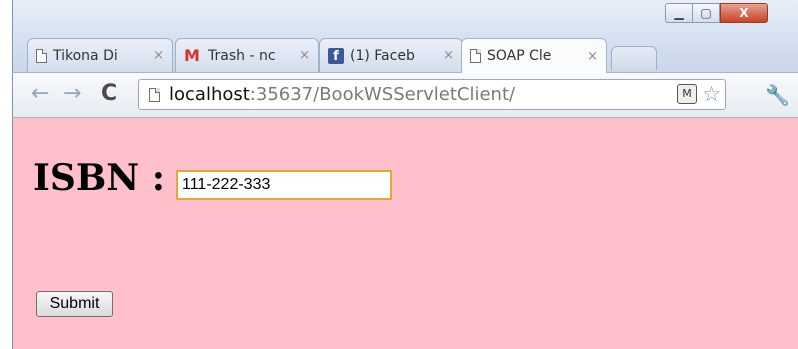 The width and height of the screenshot is (798, 349). What do you see at coordinates (706, 13) in the screenshot?
I see `maximize-button: ▢` at bounding box center [706, 13].